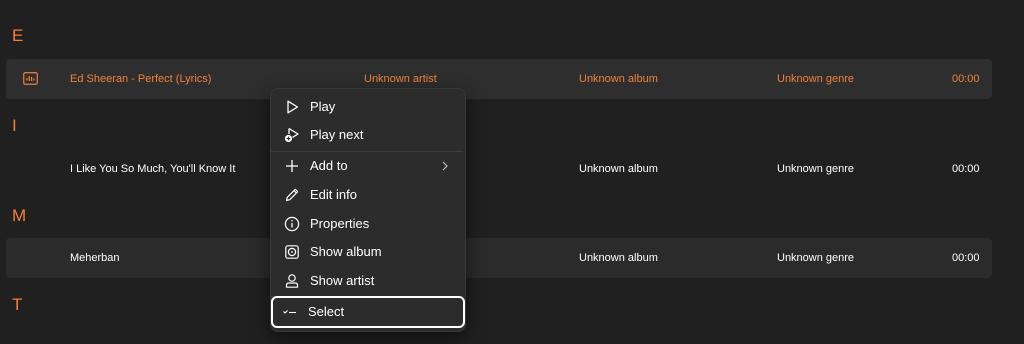 This screenshot has width=1024, height=344. I want to click on group-header-e: E, so click(17, 36).